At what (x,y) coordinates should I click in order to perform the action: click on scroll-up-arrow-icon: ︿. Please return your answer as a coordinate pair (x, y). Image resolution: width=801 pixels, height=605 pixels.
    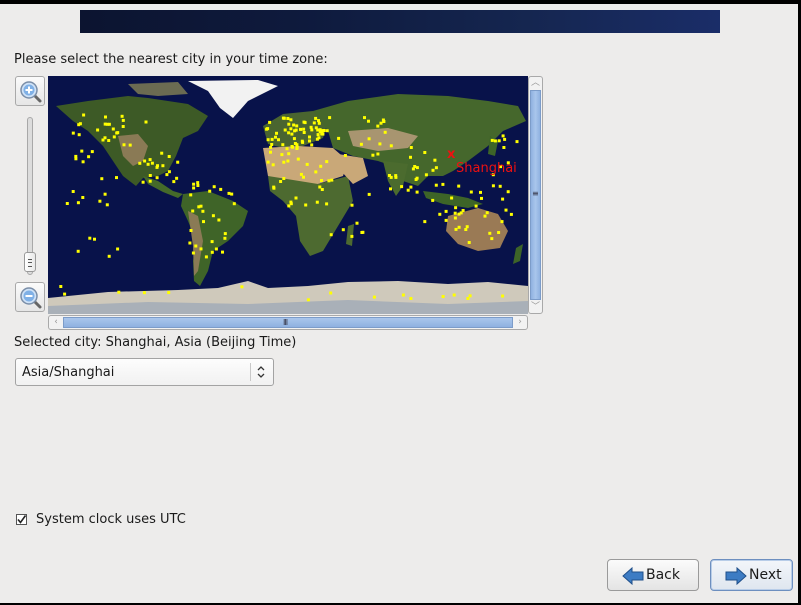
    Looking at the image, I should click on (535, 83).